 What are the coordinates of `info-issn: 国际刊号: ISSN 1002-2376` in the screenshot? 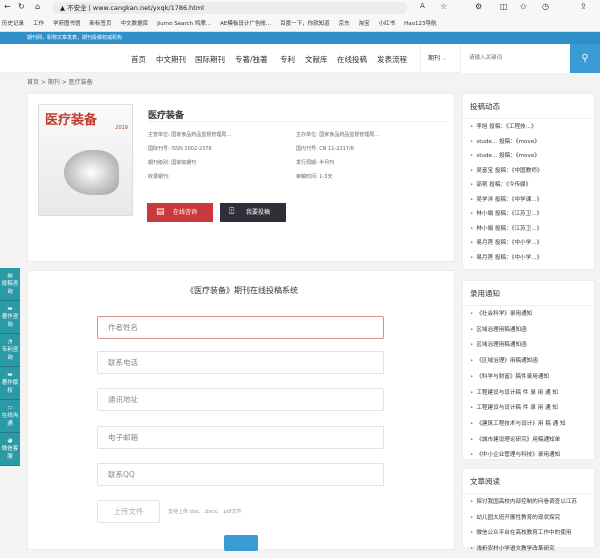 It's located at (180, 149).